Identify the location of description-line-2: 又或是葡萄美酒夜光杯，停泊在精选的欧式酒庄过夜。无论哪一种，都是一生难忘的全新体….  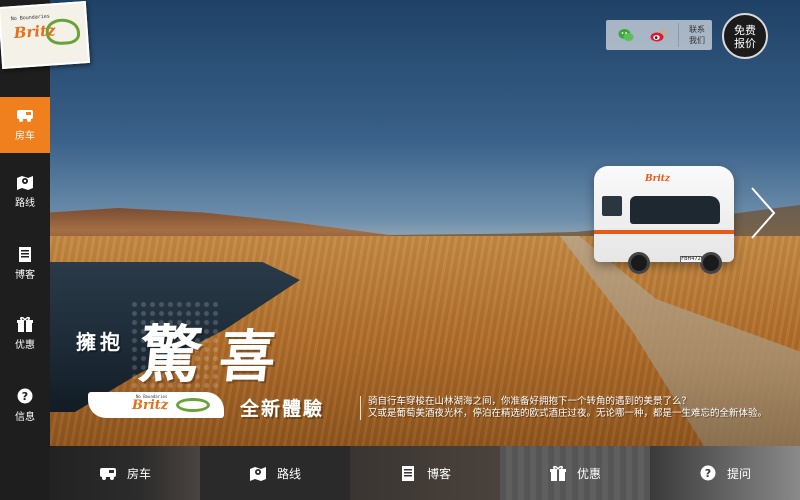
(568, 413).